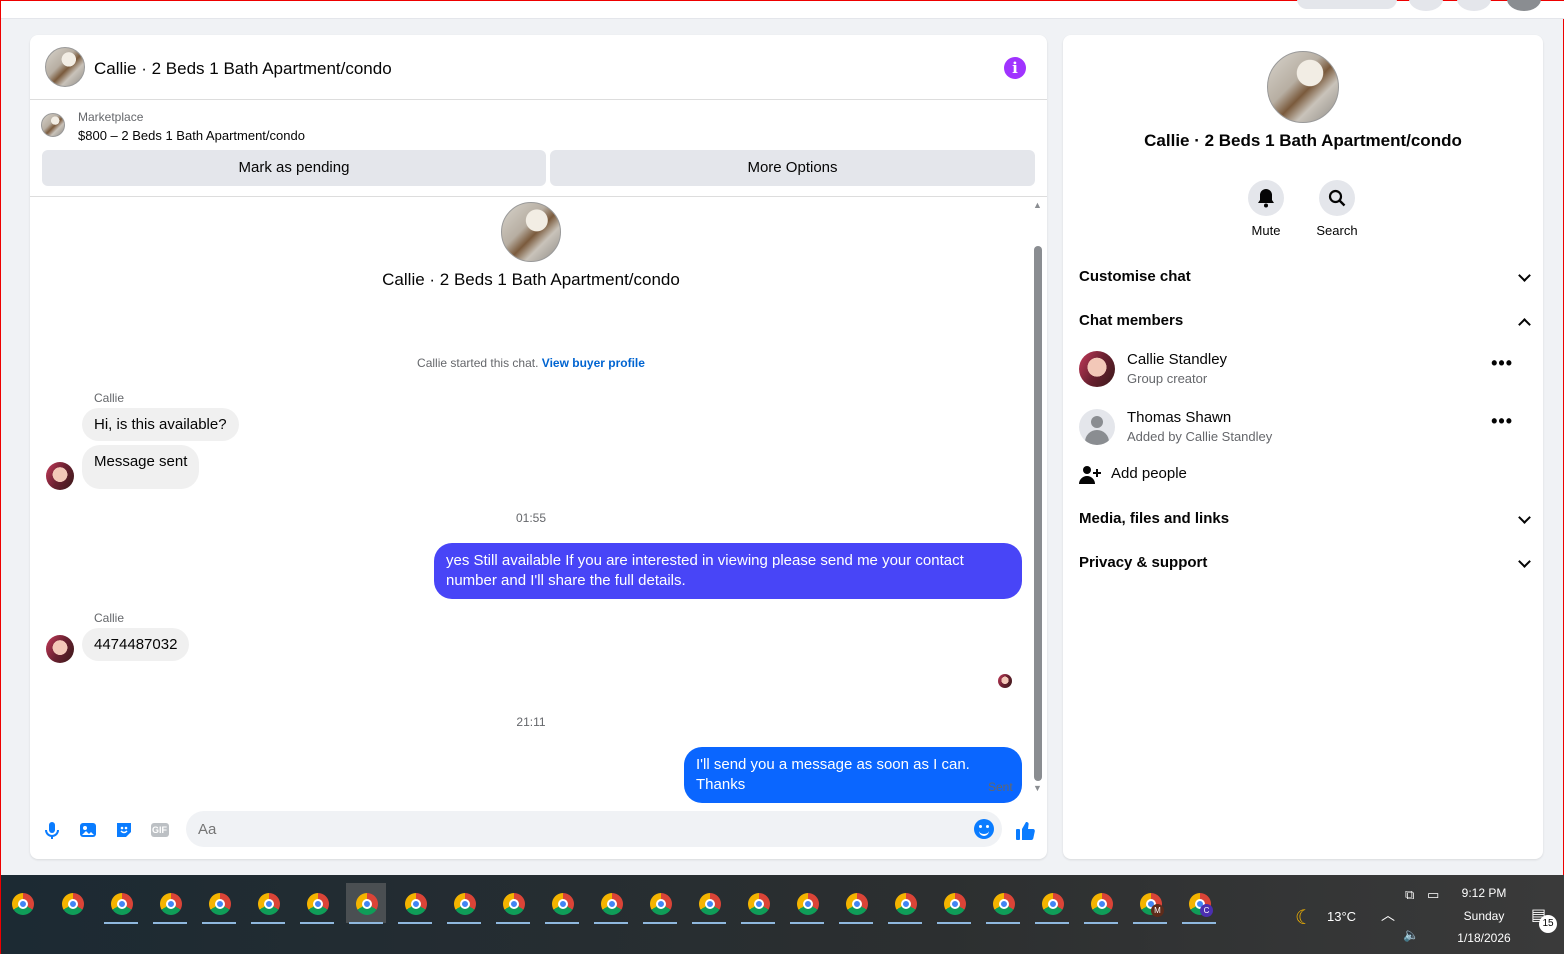 The image size is (1564, 954). Describe the element at coordinates (1037, 788) in the screenshot. I see `scroll-down-arrow: ▼` at that location.